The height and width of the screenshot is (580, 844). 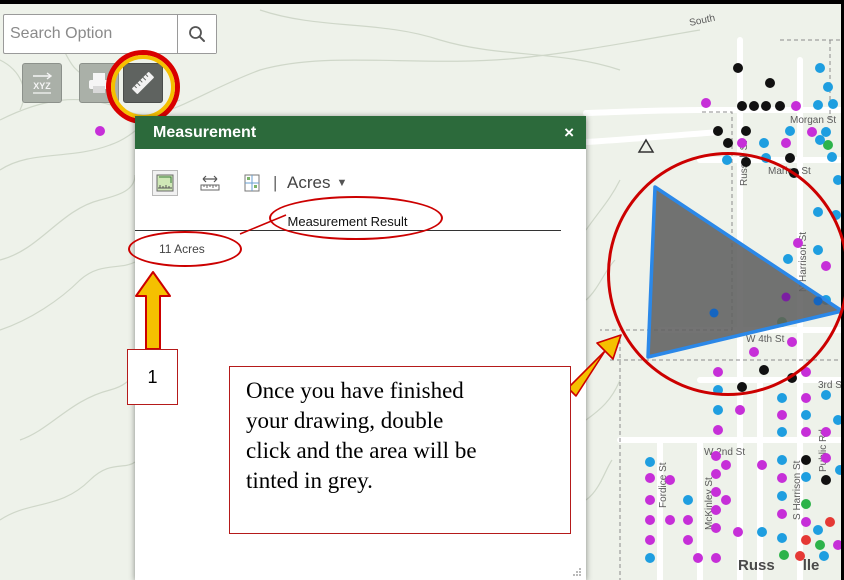 I want to click on diagonal-arrow, so click(x=594, y=365).